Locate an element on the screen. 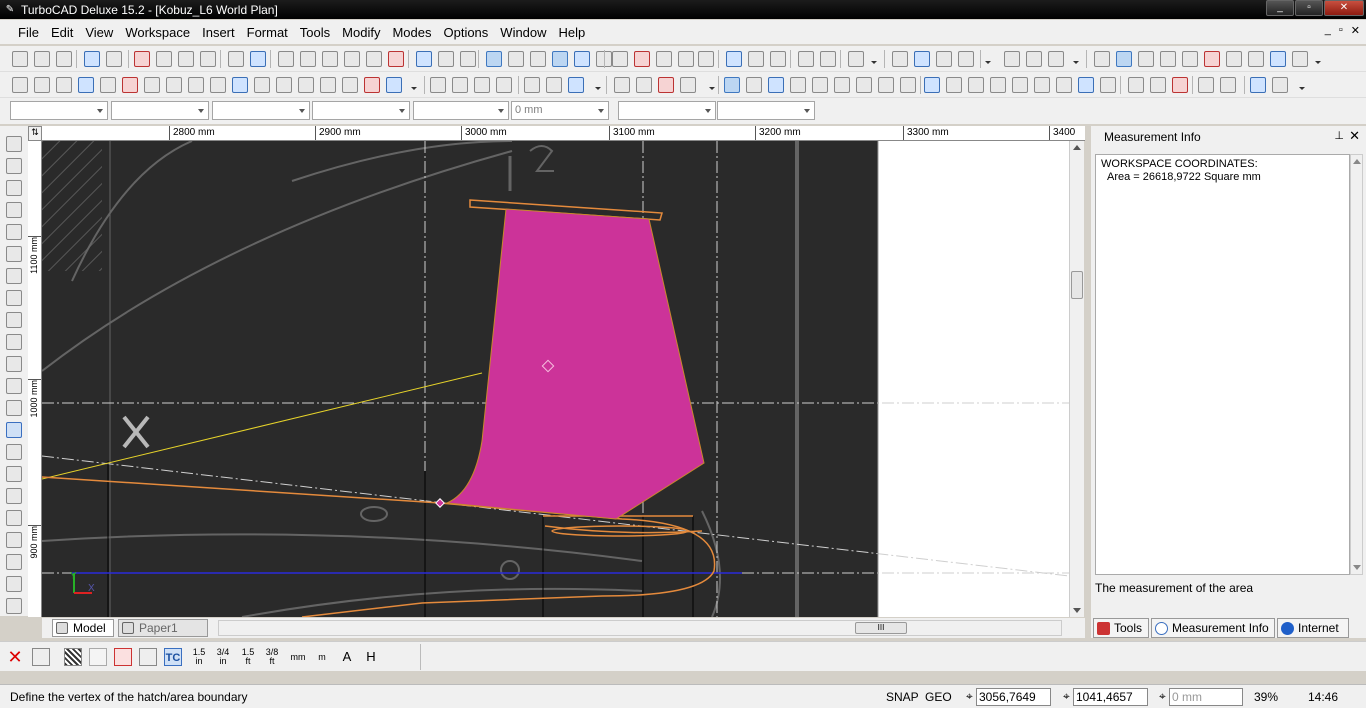 The width and height of the screenshot is (1366, 708). y-coordinate-field: 1041,4657 mm is located at coordinates (1110, 698).